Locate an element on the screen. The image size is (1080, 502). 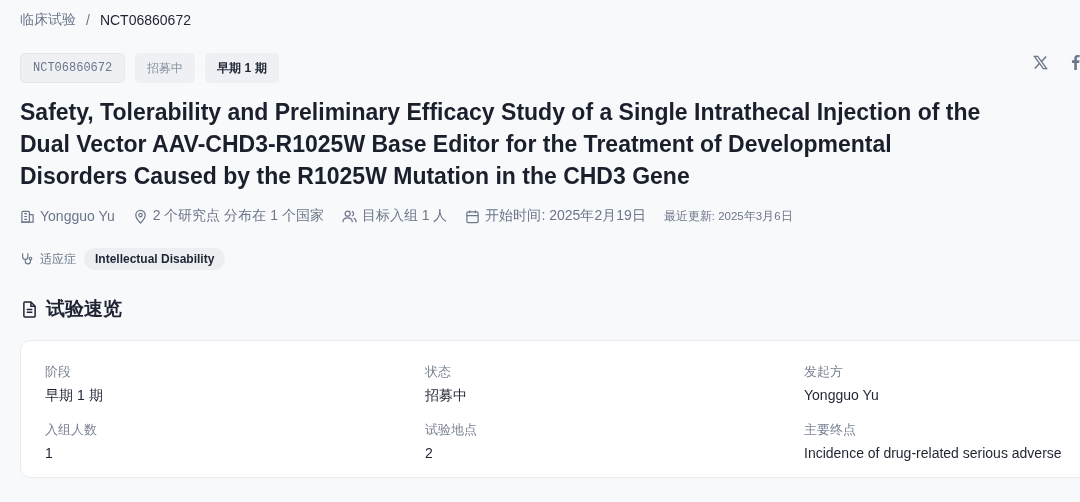
tag: 招募中 is located at coordinates (165, 68).